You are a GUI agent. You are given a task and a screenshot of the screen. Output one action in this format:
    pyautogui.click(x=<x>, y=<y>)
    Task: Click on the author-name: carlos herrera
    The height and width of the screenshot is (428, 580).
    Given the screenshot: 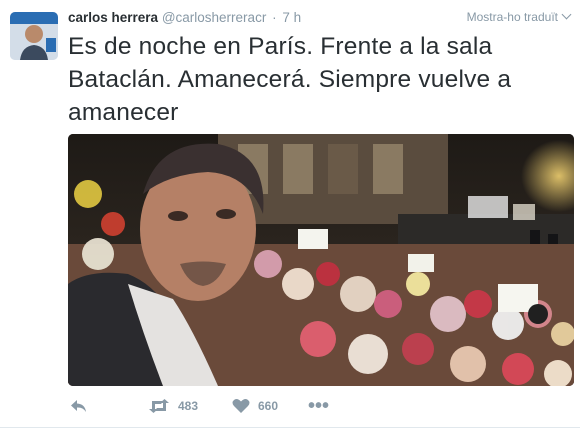 What is the action you would take?
    pyautogui.click(x=113, y=17)
    